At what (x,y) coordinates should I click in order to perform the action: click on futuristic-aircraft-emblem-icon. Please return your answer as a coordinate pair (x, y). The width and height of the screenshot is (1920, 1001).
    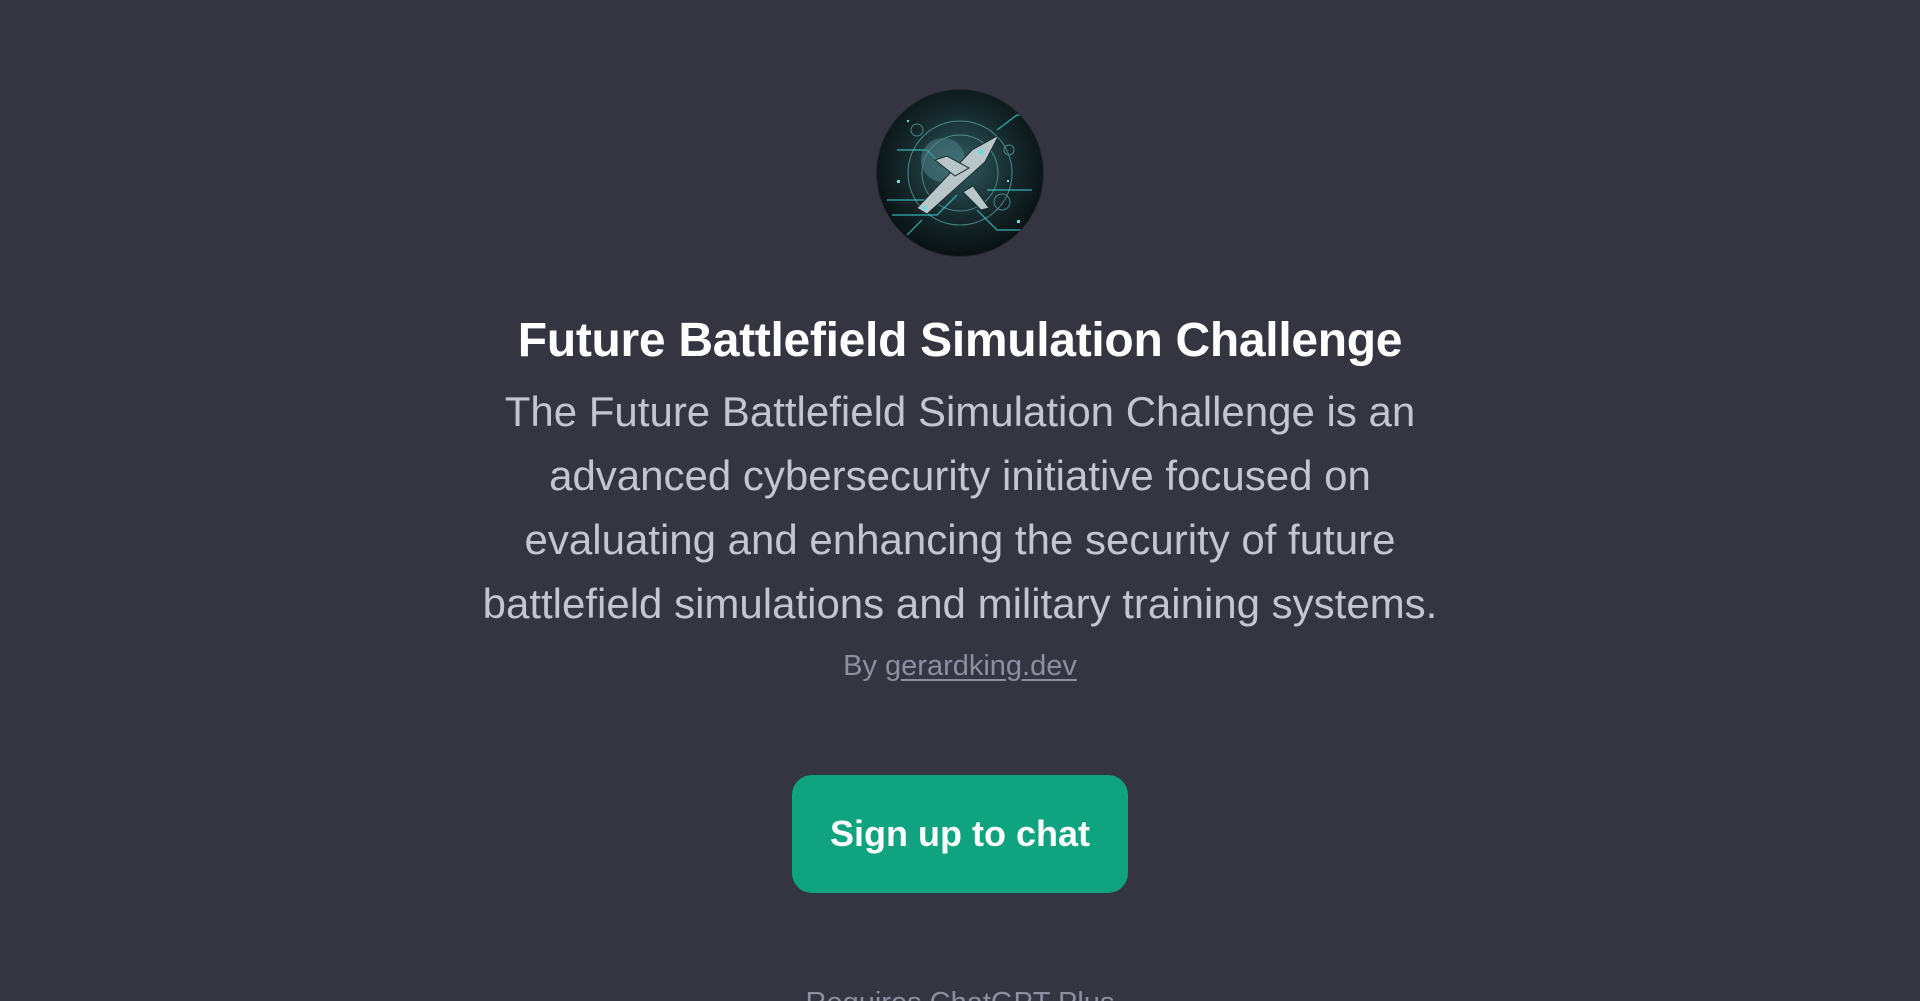
    Looking at the image, I should click on (960, 173).